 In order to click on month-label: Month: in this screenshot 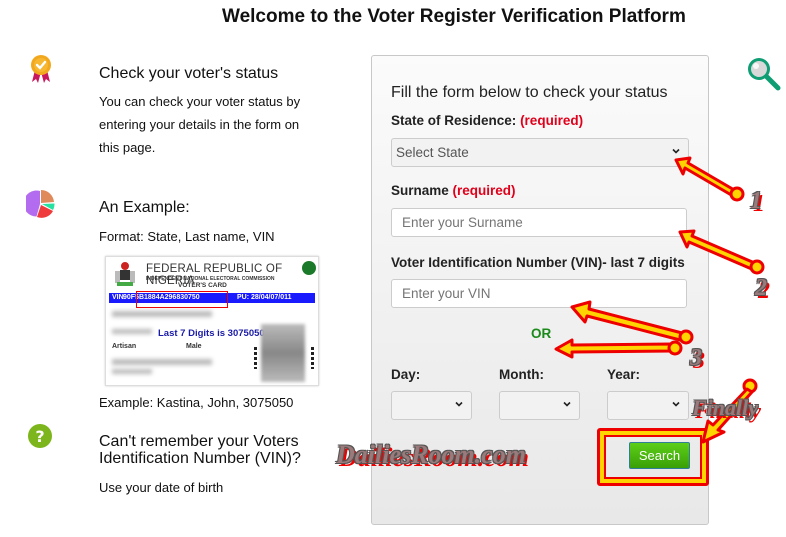, I will do `click(521, 374)`.